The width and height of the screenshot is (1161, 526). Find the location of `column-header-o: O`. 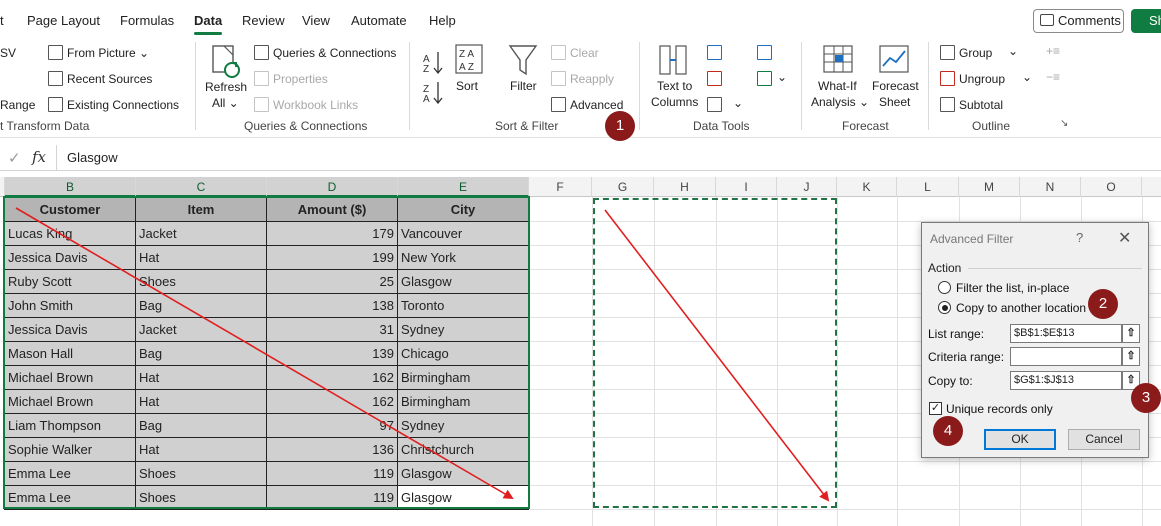

column-header-o: O is located at coordinates (1111, 187).